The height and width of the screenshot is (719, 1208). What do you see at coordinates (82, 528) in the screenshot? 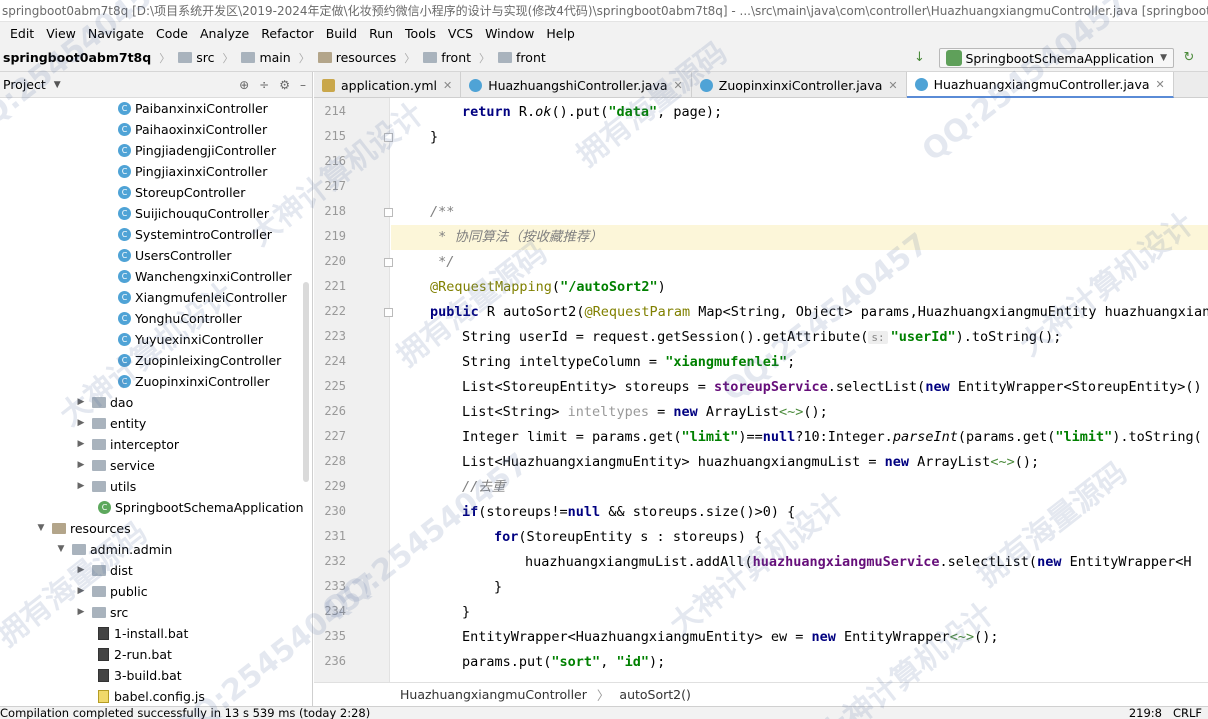
I see `tree-item: ▼ resources` at bounding box center [82, 528].